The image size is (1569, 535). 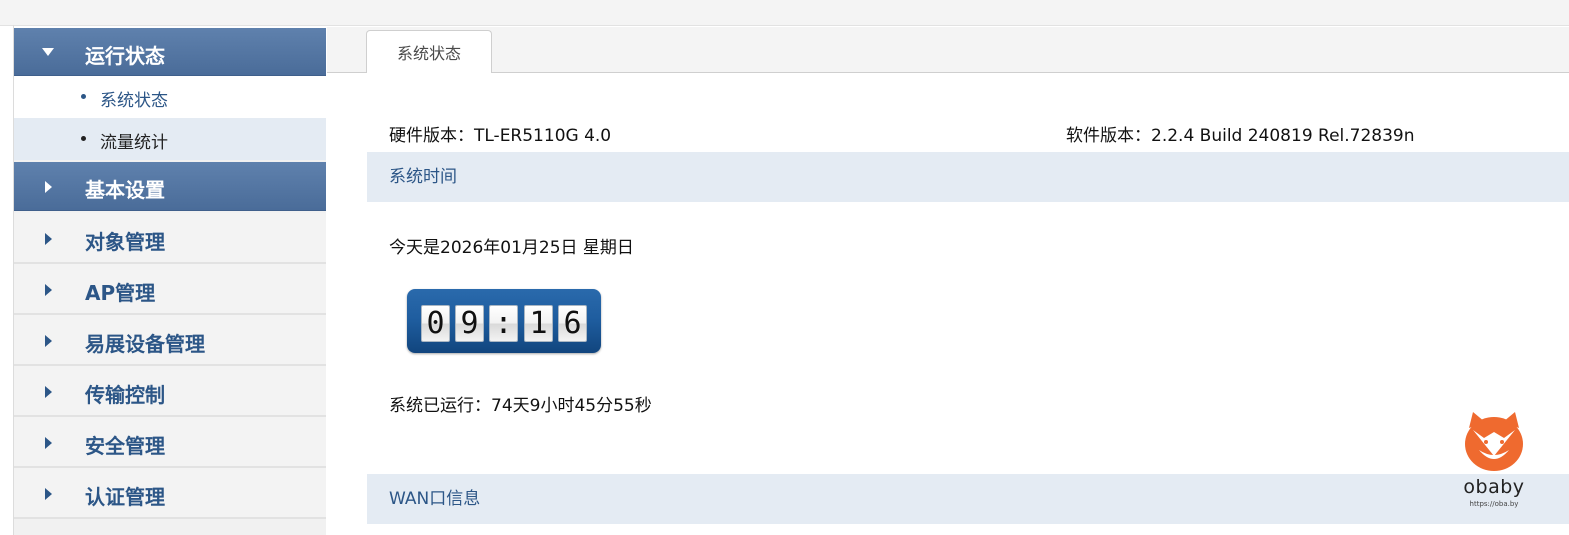 I want to click on clock-digit-hour-tens: 0, so click(x=435, y=323).